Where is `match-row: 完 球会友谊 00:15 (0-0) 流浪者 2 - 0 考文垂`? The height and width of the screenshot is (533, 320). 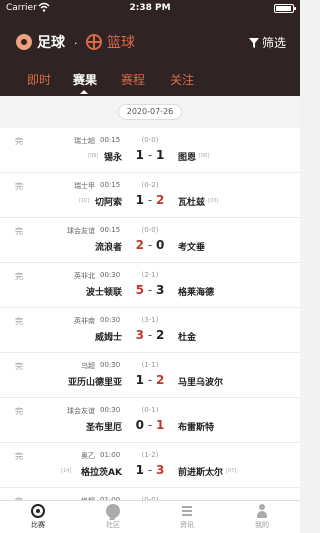
match-row: 完 球会友谊 00:15 (0-0) 流浪者 2 - 0 考文垂 is located at coordinates (150, 240).